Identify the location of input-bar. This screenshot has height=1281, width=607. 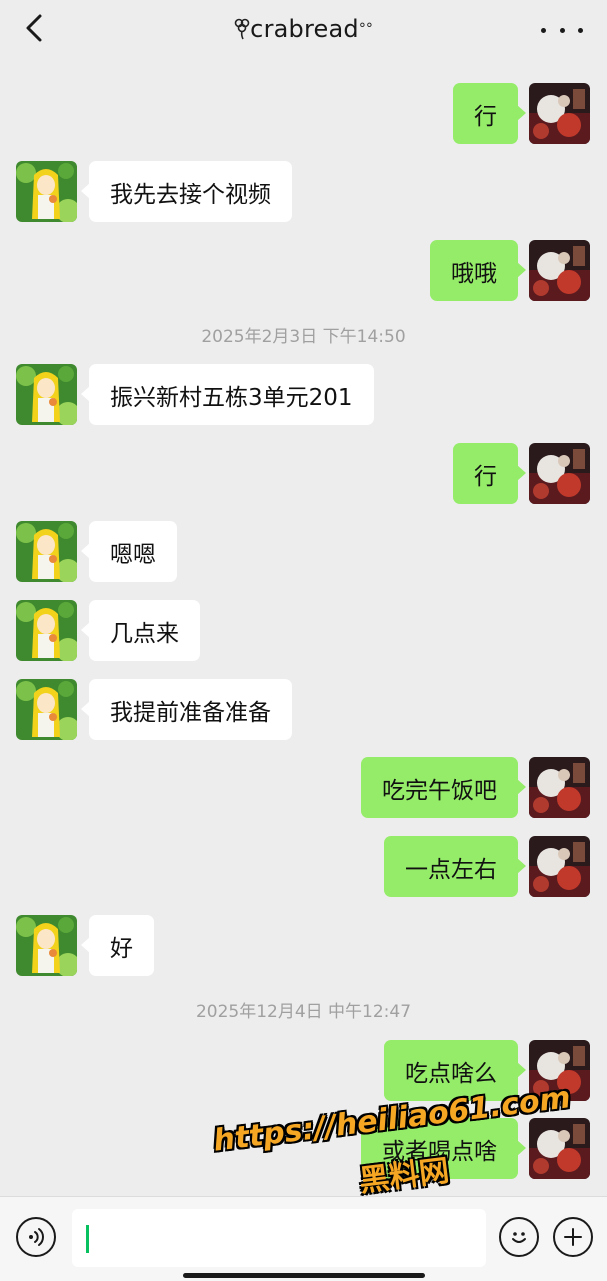
(303, 1238).